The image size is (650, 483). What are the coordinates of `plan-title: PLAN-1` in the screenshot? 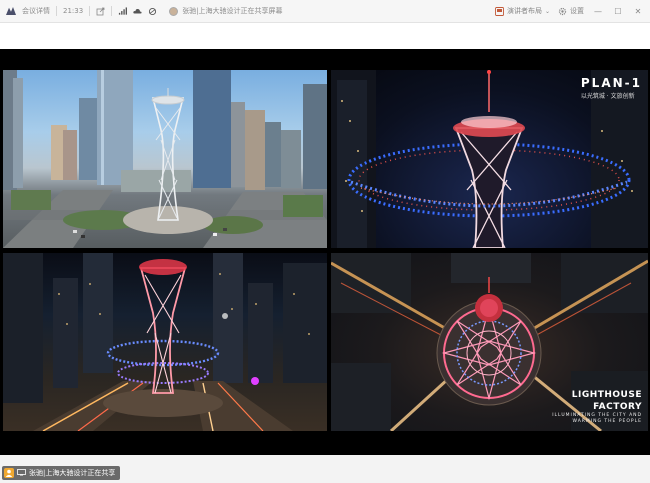 It's located at (611, 83).